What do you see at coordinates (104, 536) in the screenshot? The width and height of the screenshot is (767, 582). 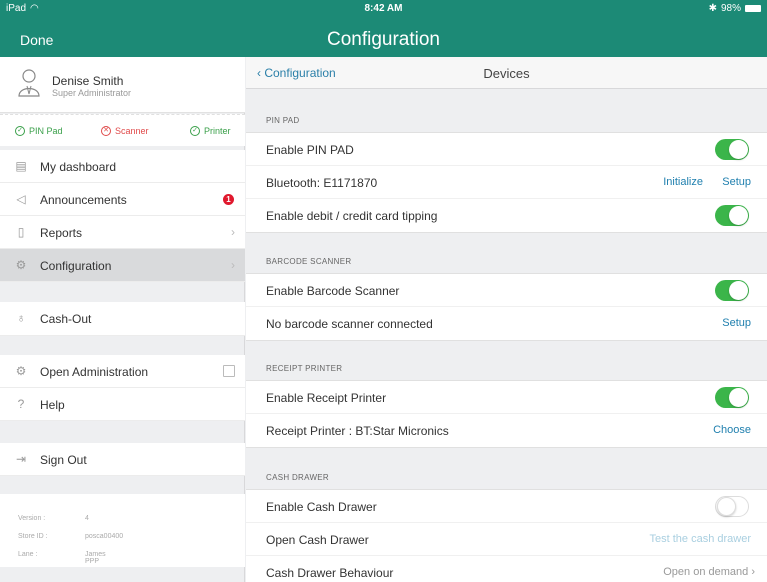 I see `store-value: posca00400` at bounding box center [104, 536].